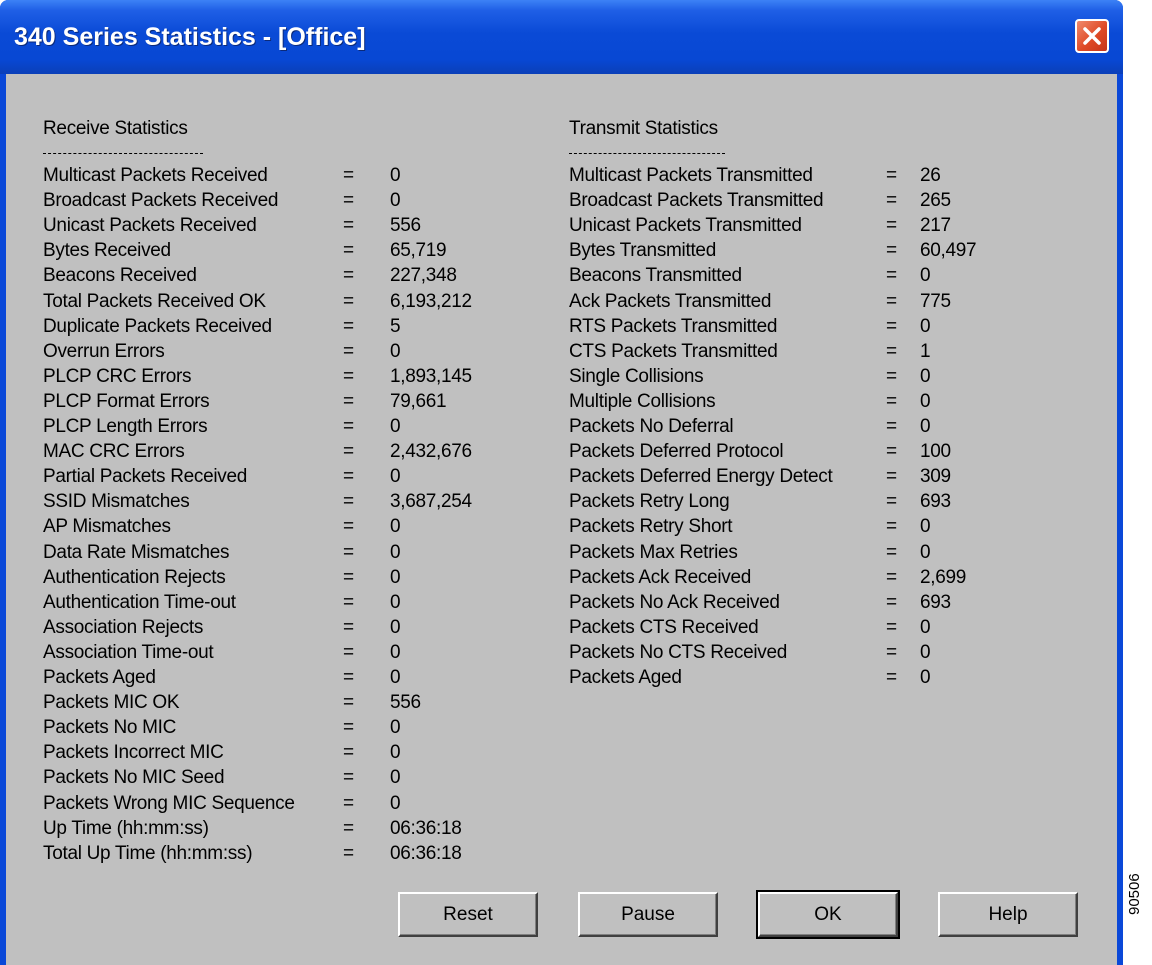 The width and height of the screenshot is (1152, 965). I want to click on transmit-row-label: Packets Retry Long, so click(649, 501).